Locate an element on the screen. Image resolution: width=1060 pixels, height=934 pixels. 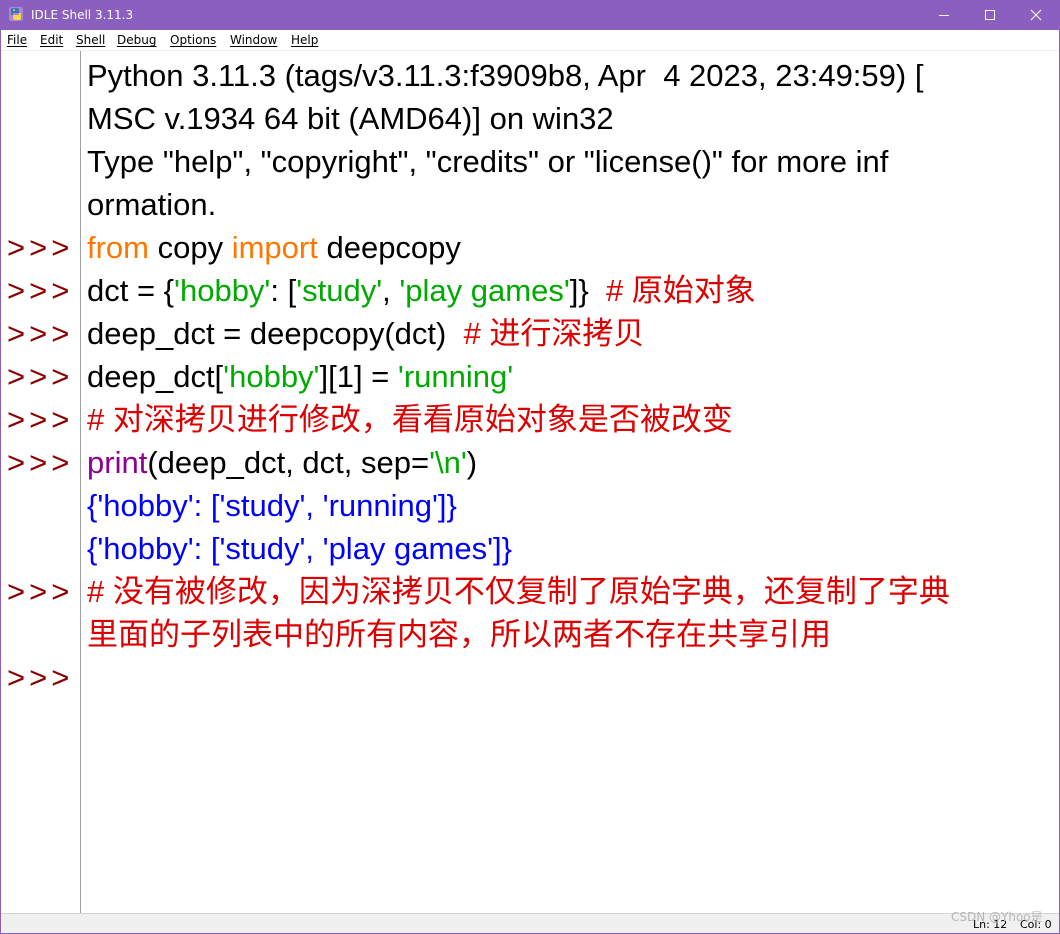
code-token: ][1] = is located at coordinates (358, 376).